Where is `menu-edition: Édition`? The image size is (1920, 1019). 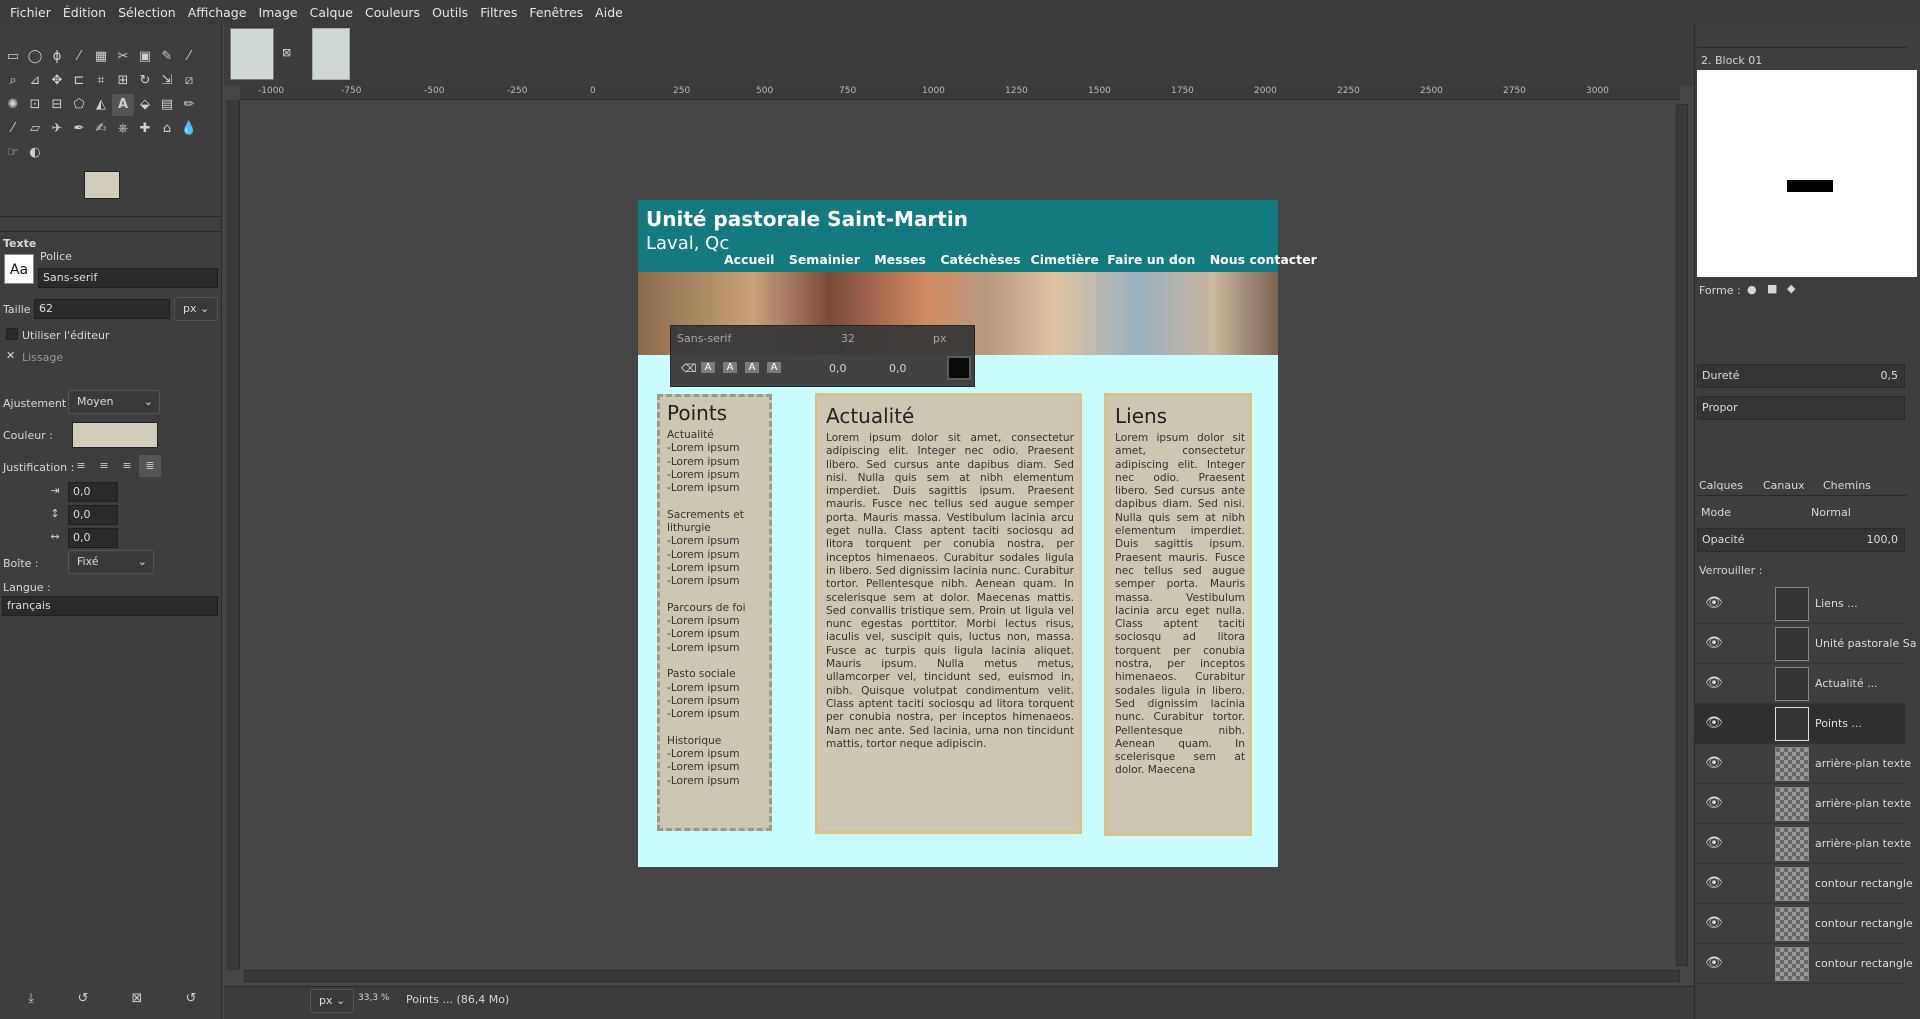 menu-edition: Édition is located at coordinates (84, 12).